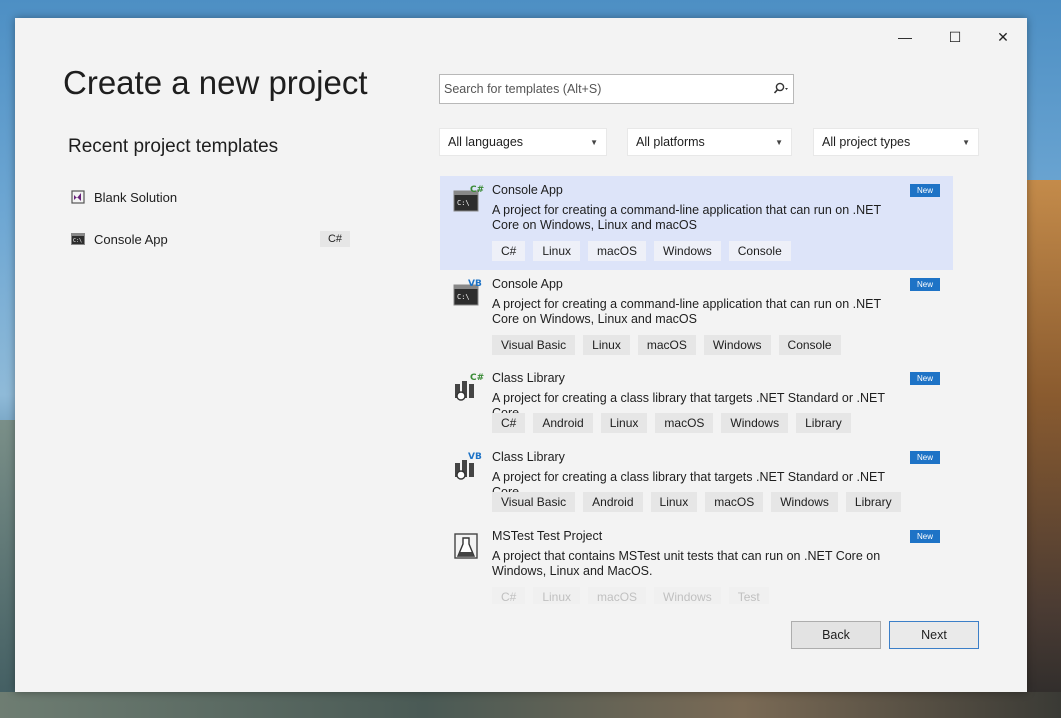 This screenshot has height=718, width=1061. Describe the element at coordinates (210, 197) in the screenshot. I see `recent-item-blank-solution: Blank Solution` at that location.